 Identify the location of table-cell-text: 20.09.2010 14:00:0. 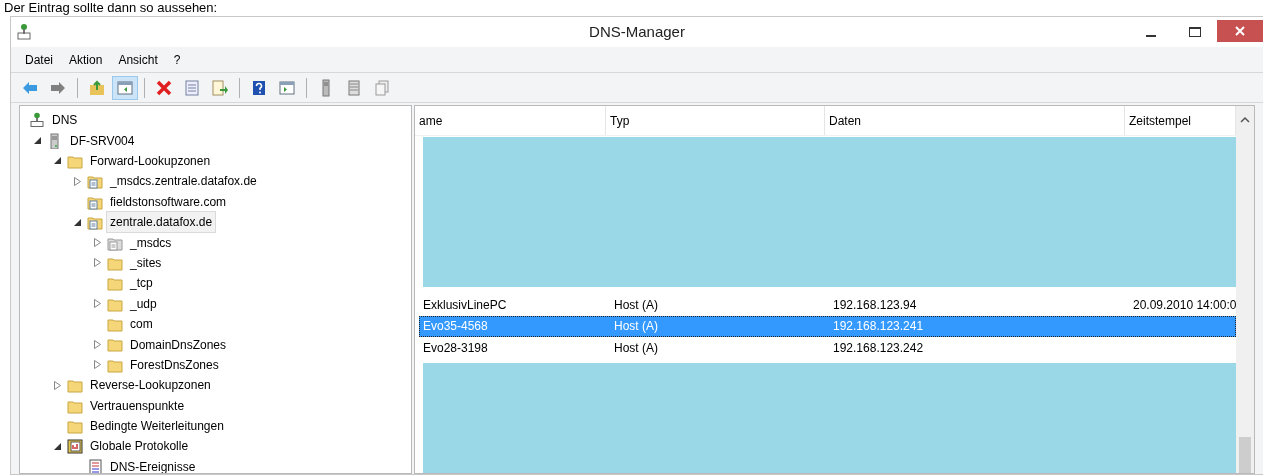
(1184, 305).